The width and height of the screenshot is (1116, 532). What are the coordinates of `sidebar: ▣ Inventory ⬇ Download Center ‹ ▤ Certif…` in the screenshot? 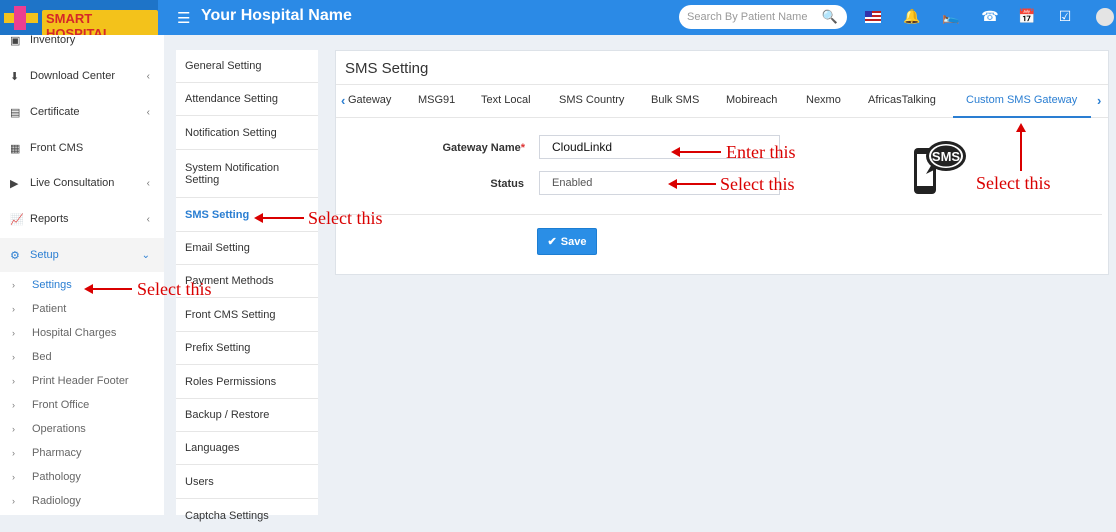 It's located at (82, 274).